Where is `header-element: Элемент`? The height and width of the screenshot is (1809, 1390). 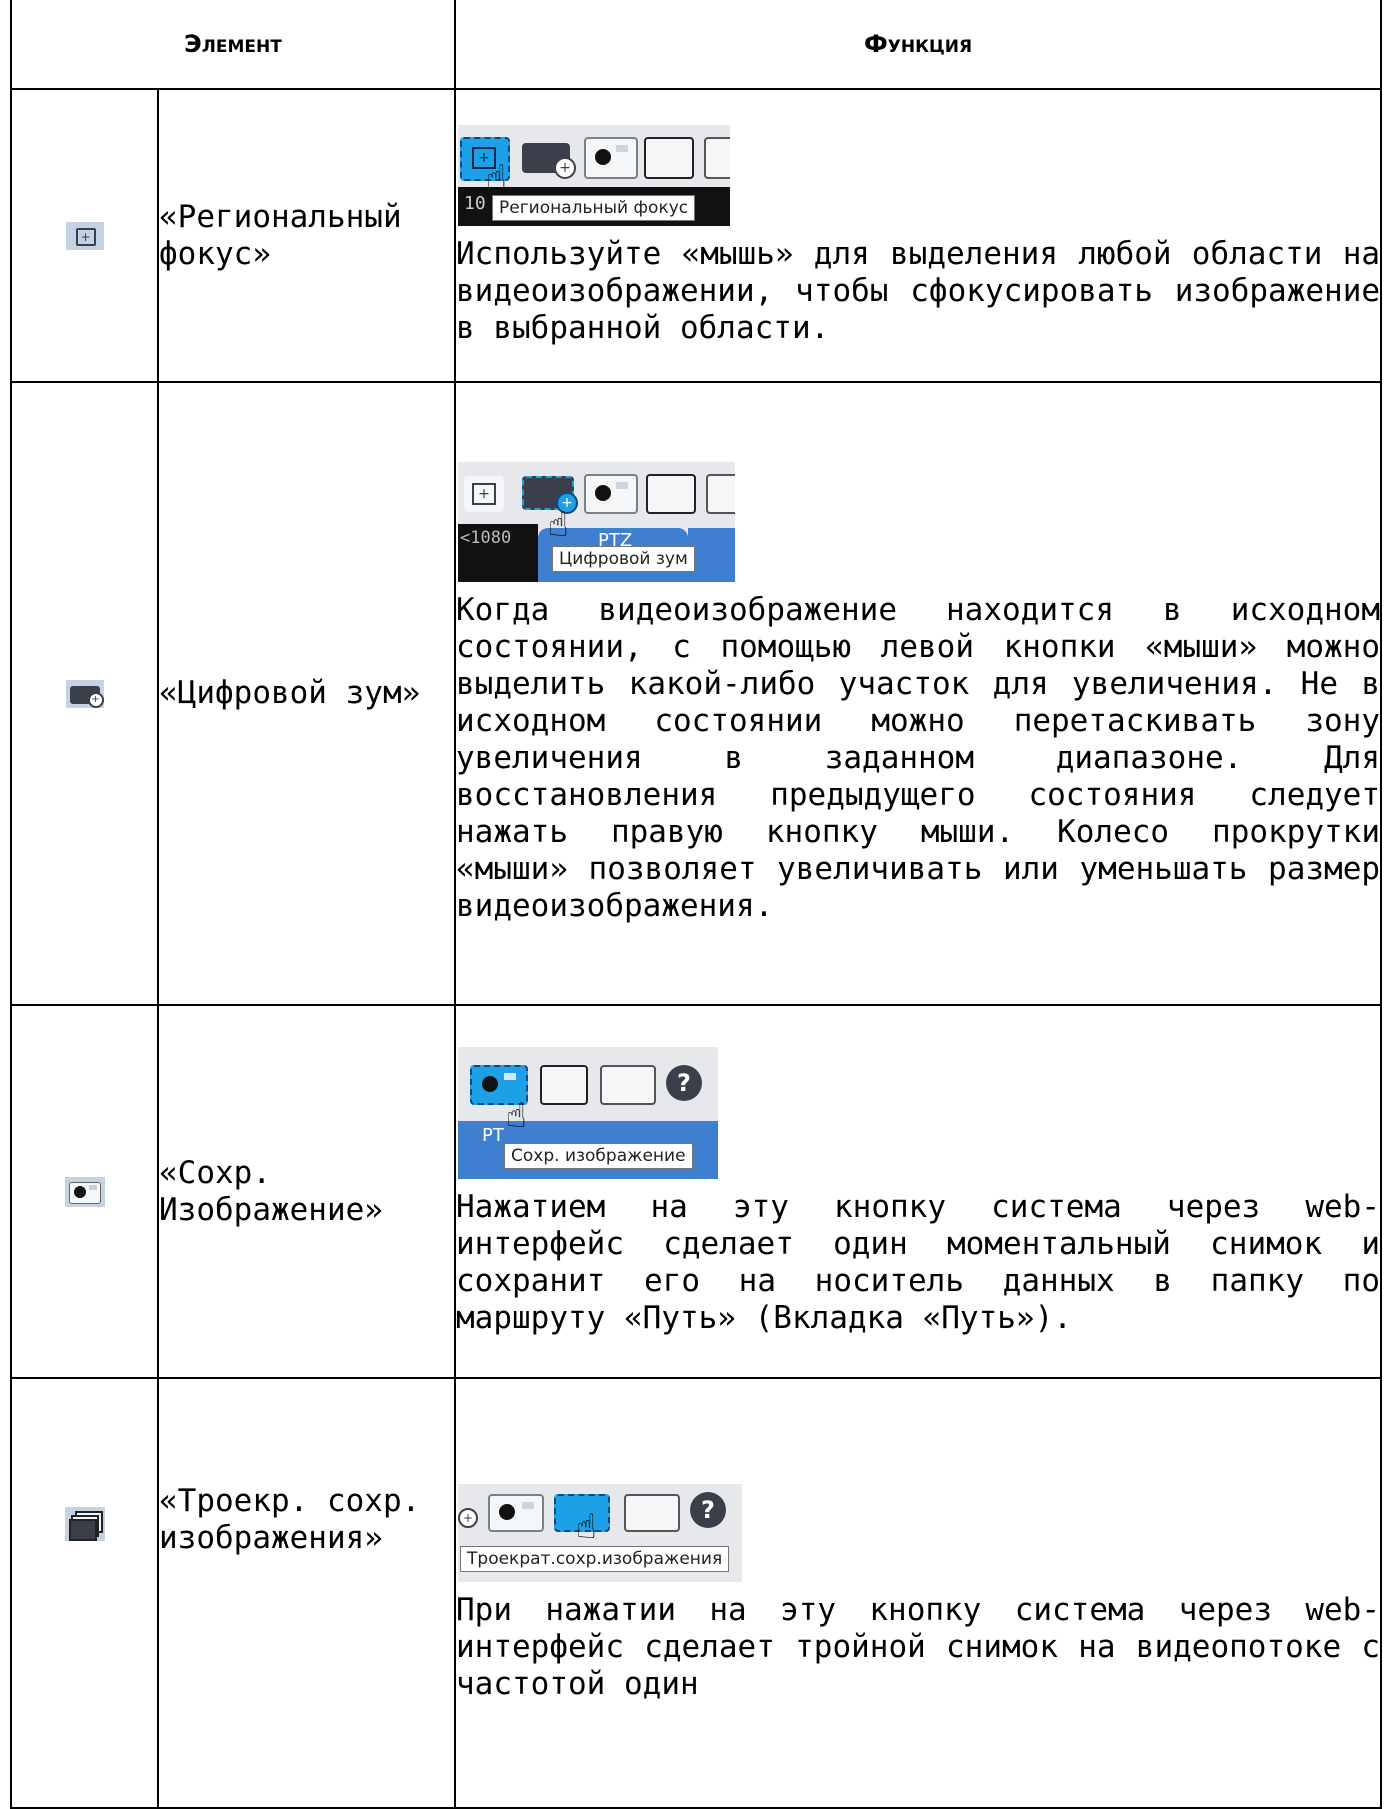
header-element: Элемент is located at coordinates (233, 45).